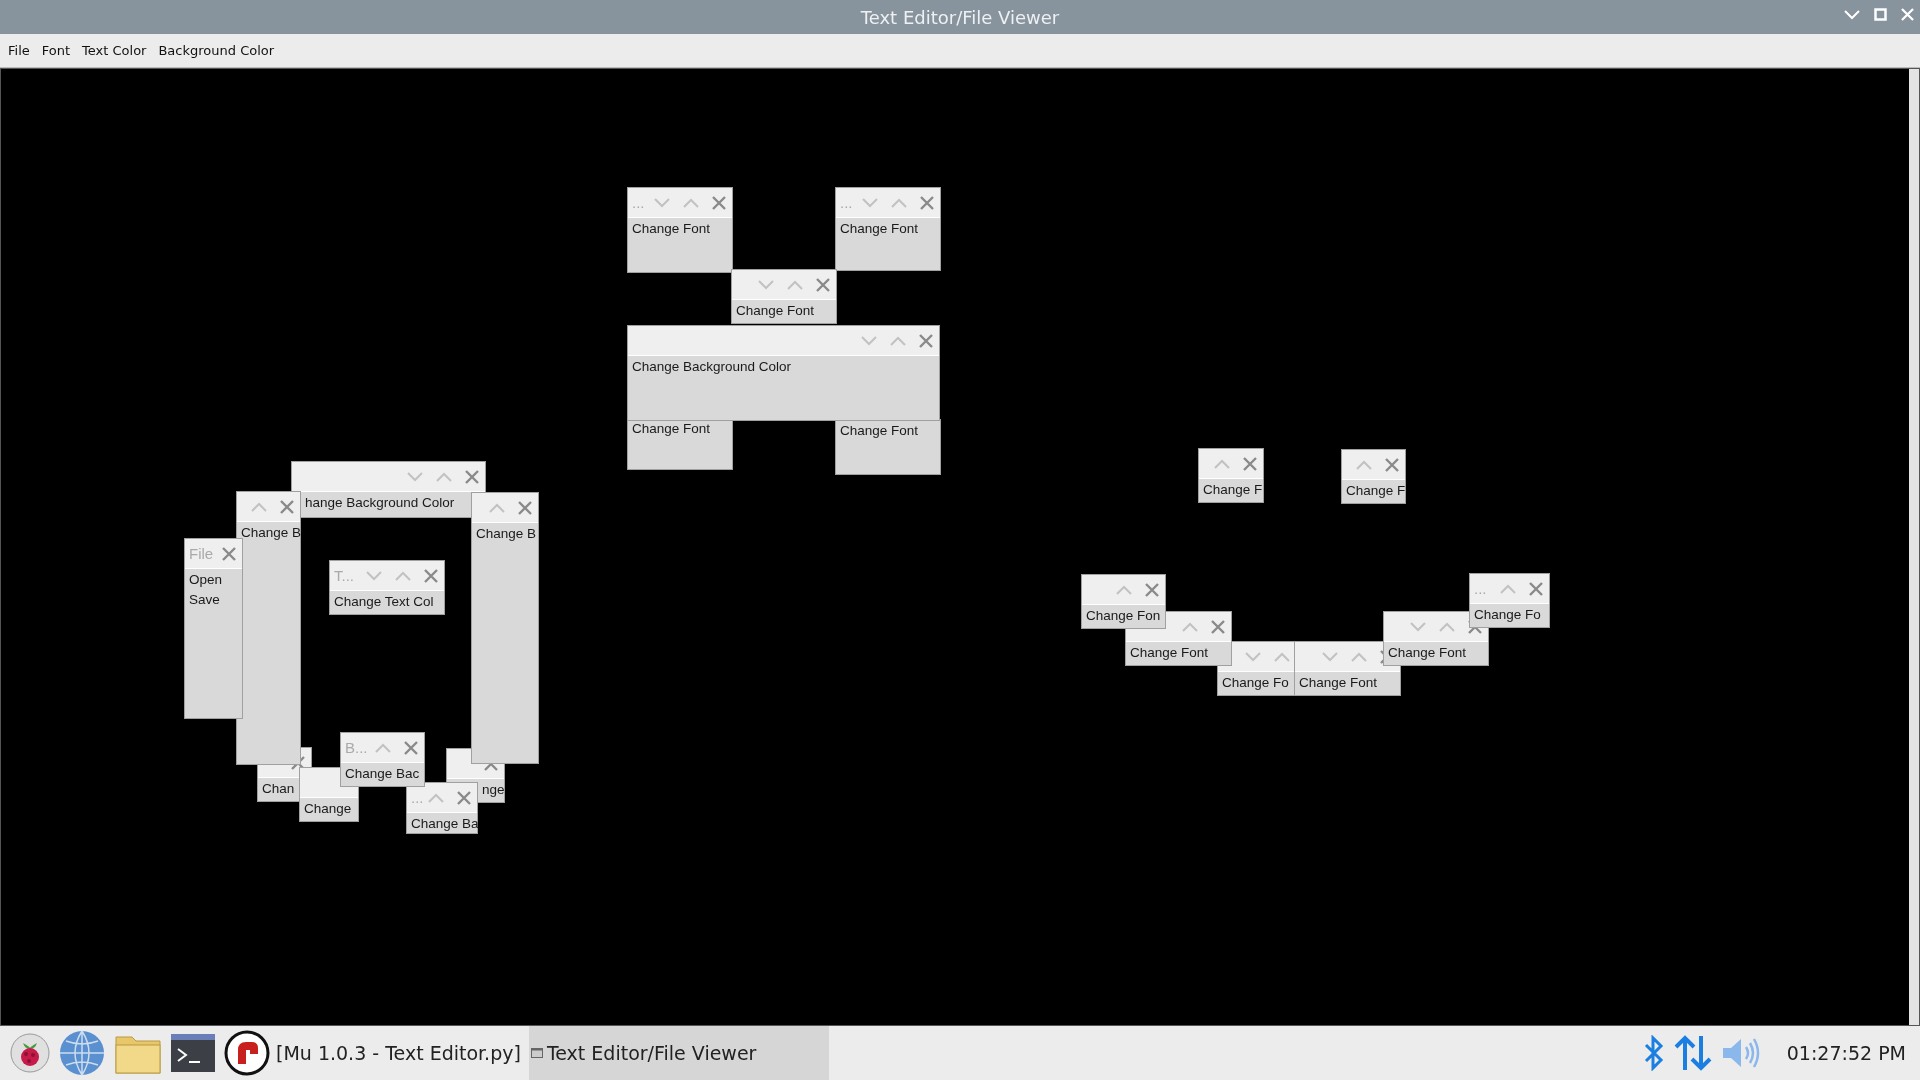 This screenshot has width=1920, height=1080. I want to click on menu-item: File, so click(19, 50).